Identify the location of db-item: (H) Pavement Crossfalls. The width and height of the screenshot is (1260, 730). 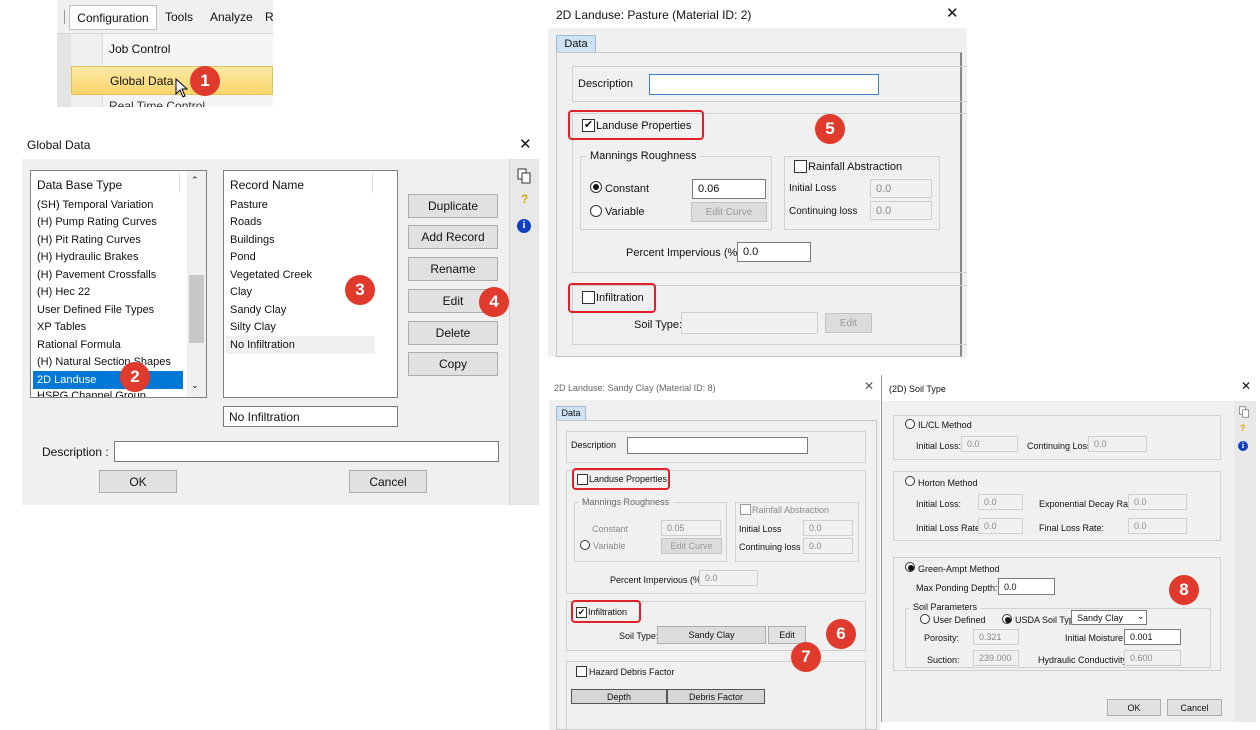
(96, 275).